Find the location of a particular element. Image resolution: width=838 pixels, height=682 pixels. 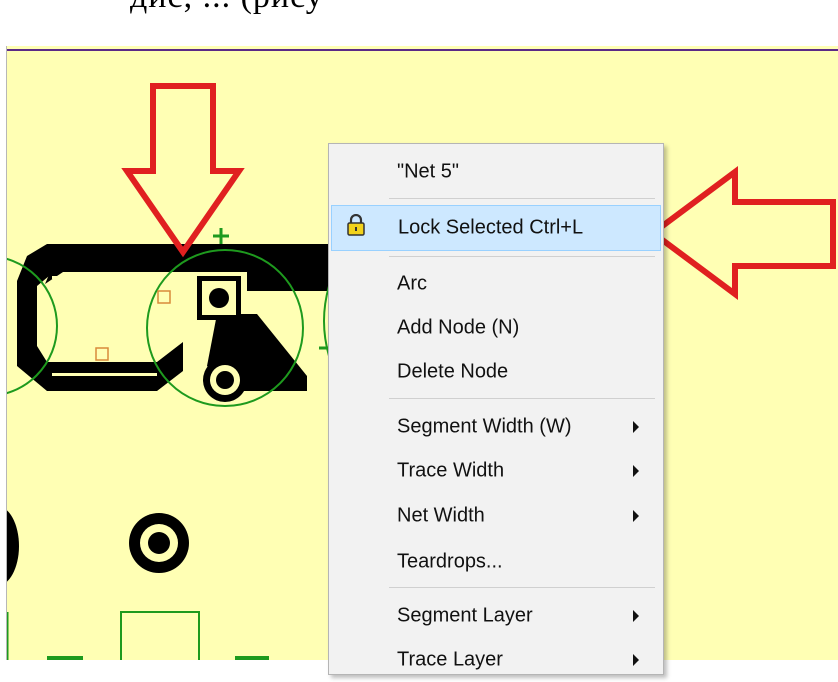

menu-item-net-name: "Net 5" is located at coordinates (496, 172).